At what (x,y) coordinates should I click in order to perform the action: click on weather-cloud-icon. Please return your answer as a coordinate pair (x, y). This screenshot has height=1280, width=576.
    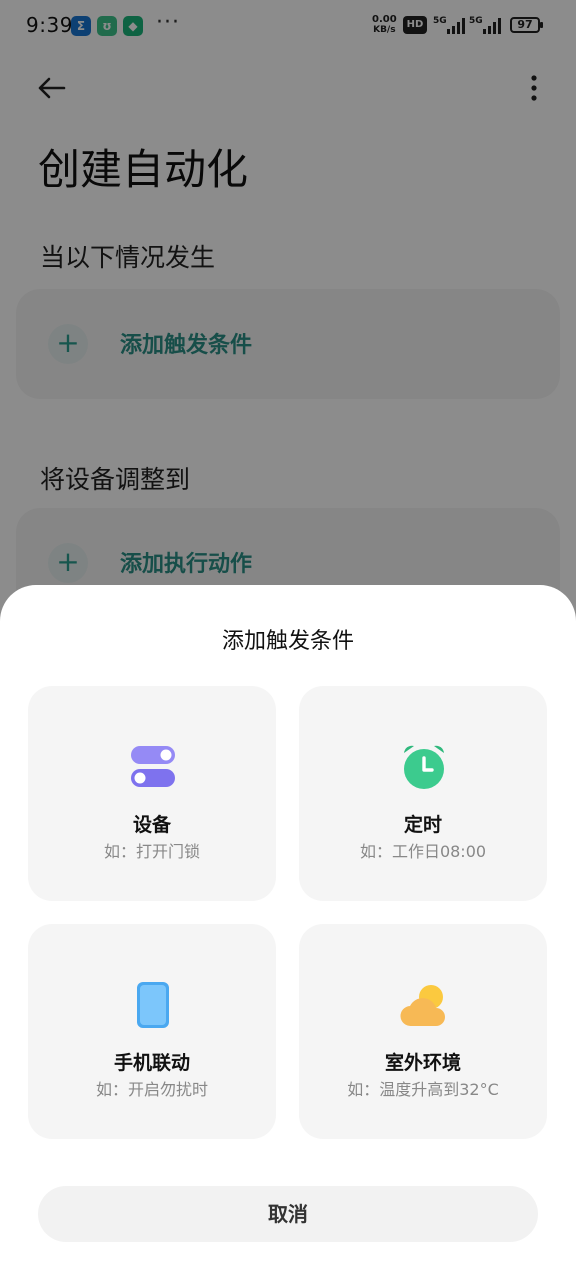
    Looking at the image, I should click on (422, 1006).